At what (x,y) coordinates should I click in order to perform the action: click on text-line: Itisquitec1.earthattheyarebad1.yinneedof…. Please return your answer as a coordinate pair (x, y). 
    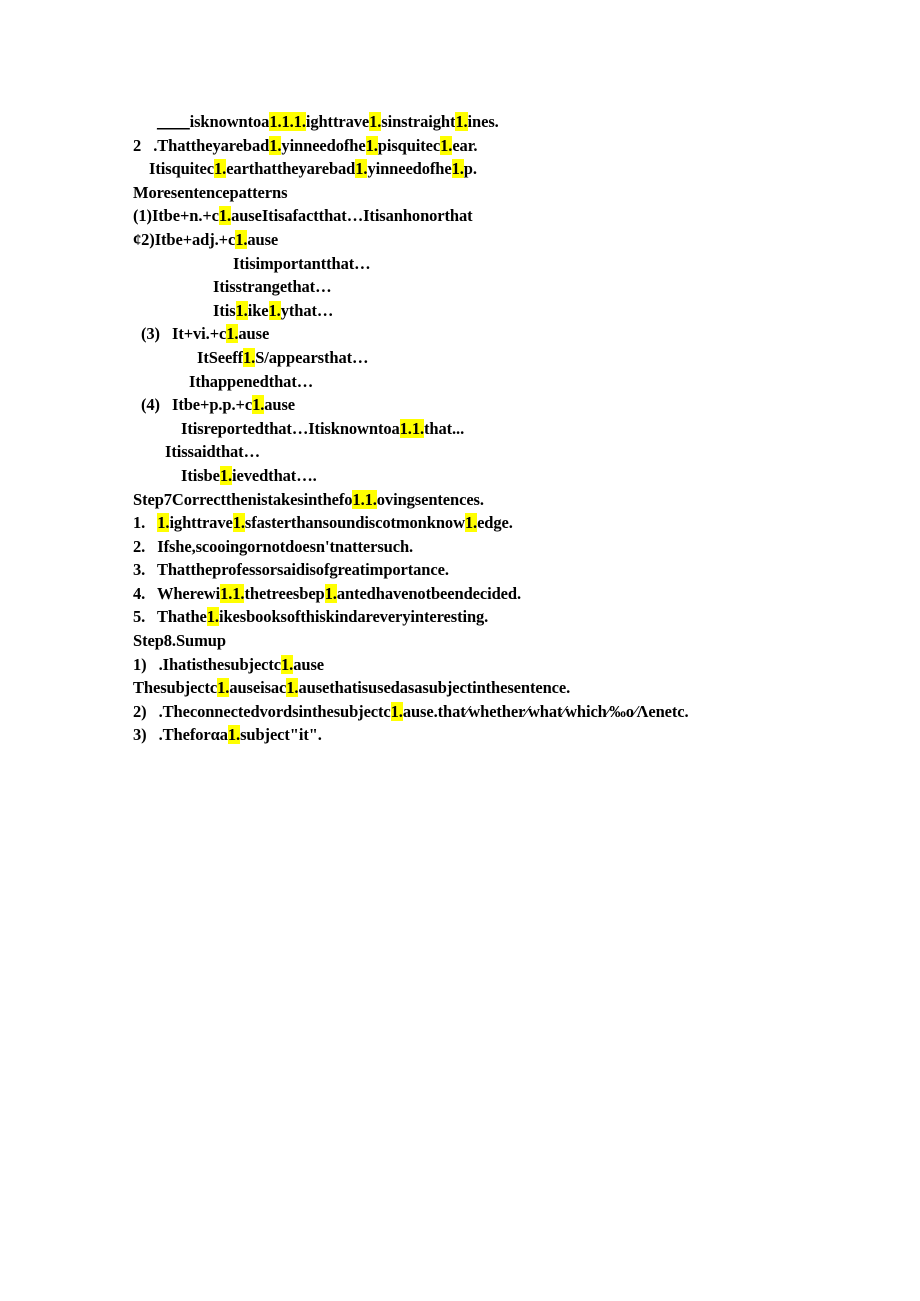
    Looking at the image, I should click on (483, 169).